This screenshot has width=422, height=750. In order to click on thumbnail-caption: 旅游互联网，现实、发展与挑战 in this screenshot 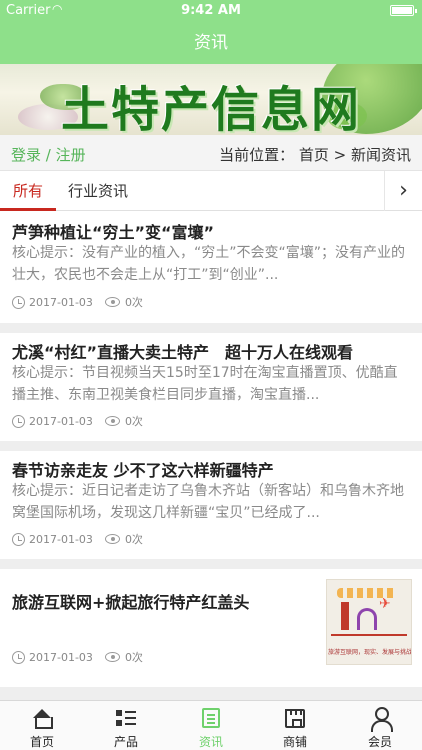, I will do `click(369, 652)`.